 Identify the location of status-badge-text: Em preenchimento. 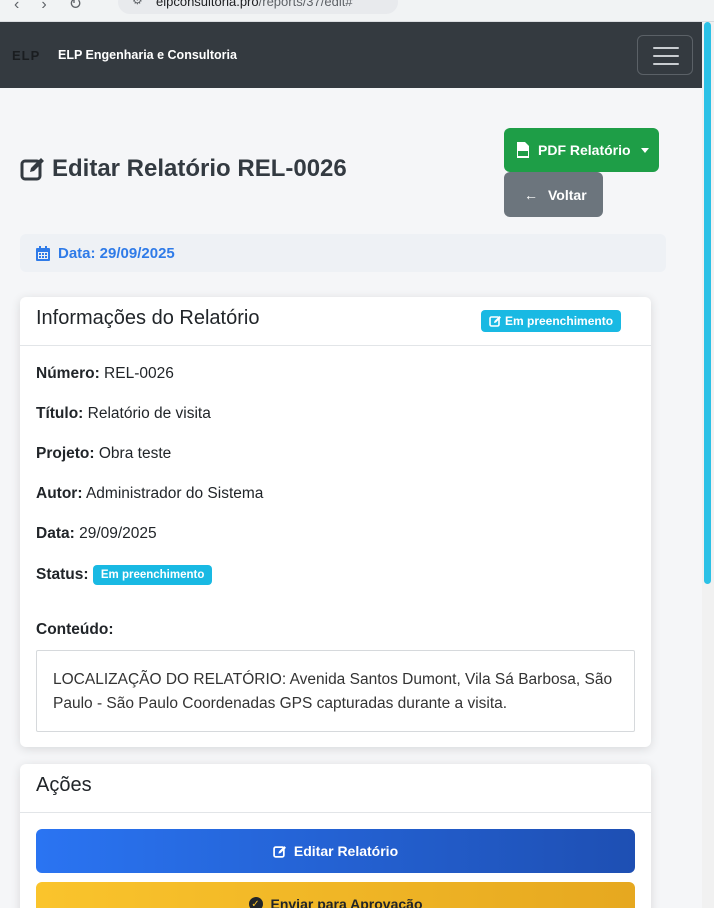
(559, 321).